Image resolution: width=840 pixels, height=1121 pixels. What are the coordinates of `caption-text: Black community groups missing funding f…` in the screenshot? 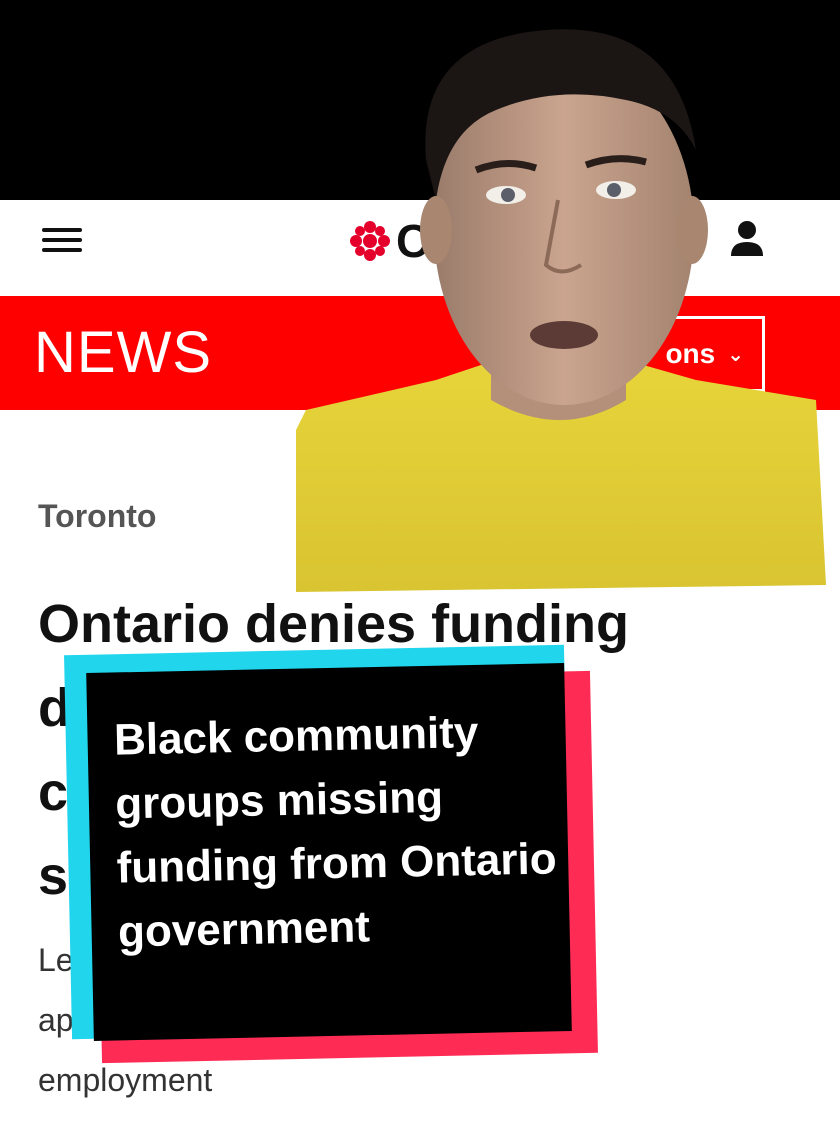 It's located at (335, 832).